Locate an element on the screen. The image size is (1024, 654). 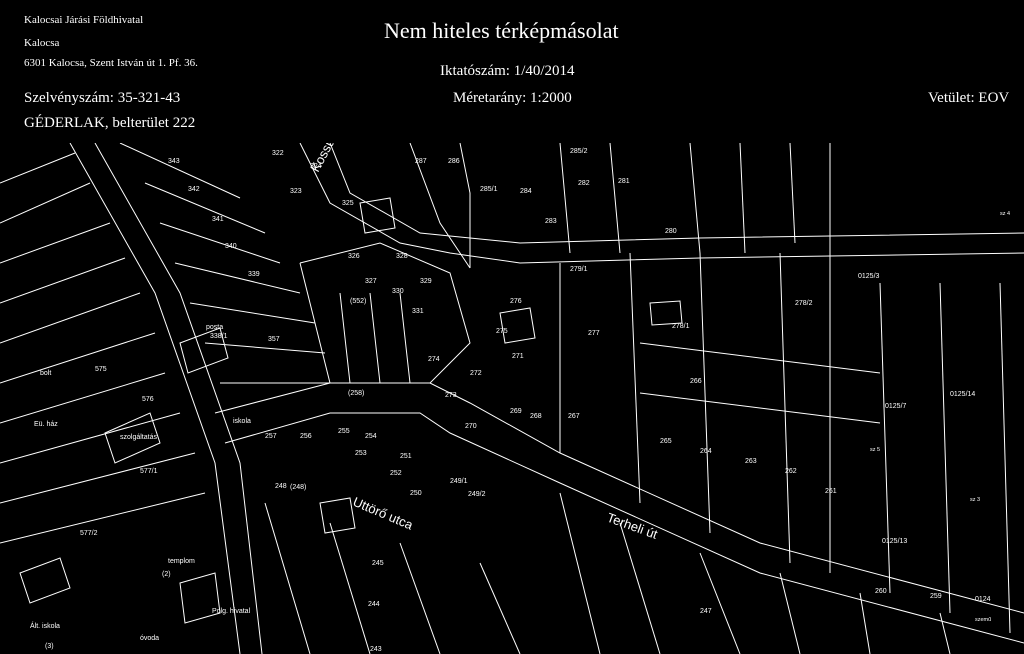
parcel-label: 324 is located at coordinates (316, 166).